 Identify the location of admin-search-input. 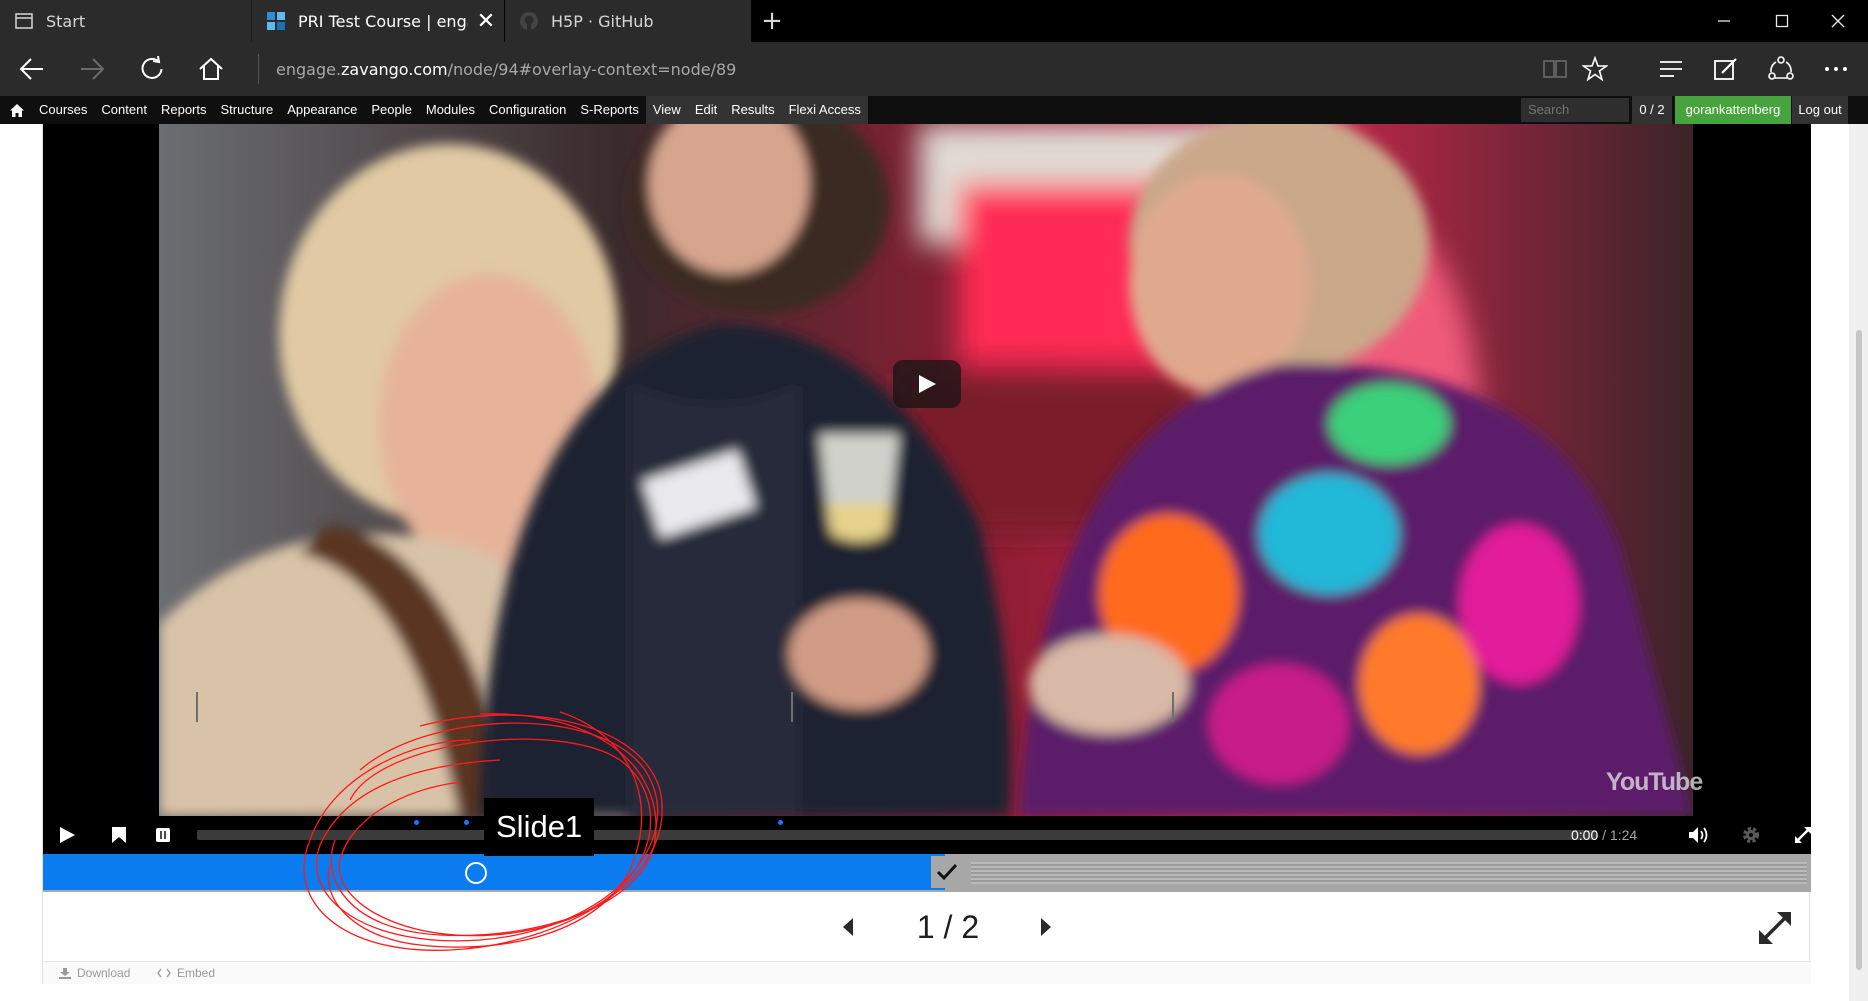
(1575, 110).